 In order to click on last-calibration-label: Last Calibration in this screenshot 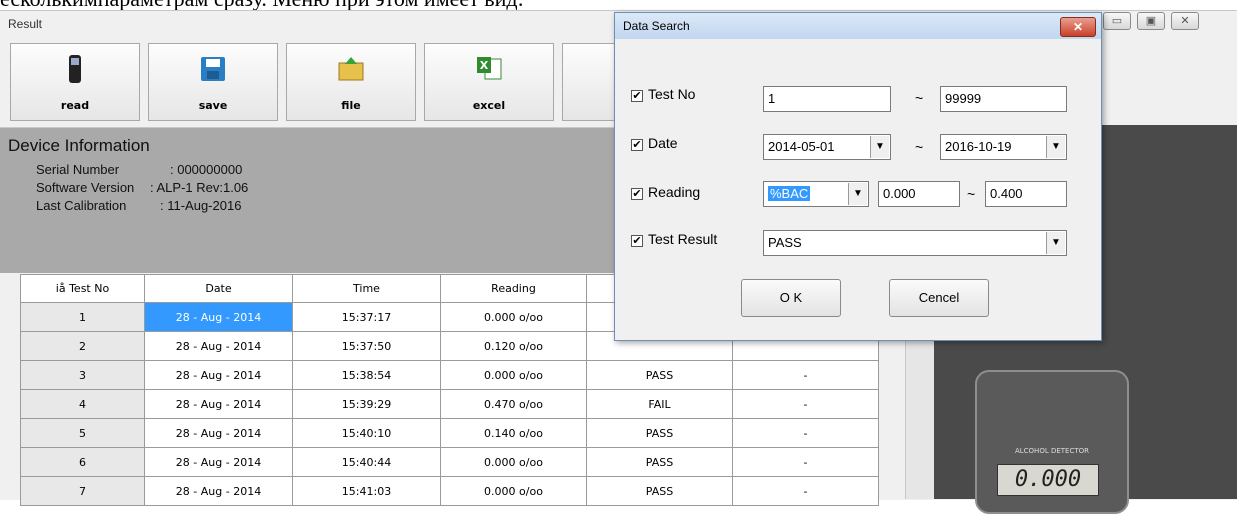, I will do `click(81, 205)`.